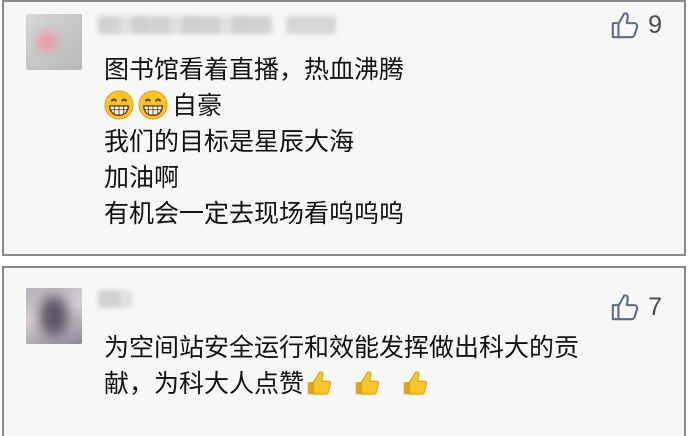  Describe the element at coordinates (197, 105) in the screenshot. I see `comment-line-text: 自豪` at that location.